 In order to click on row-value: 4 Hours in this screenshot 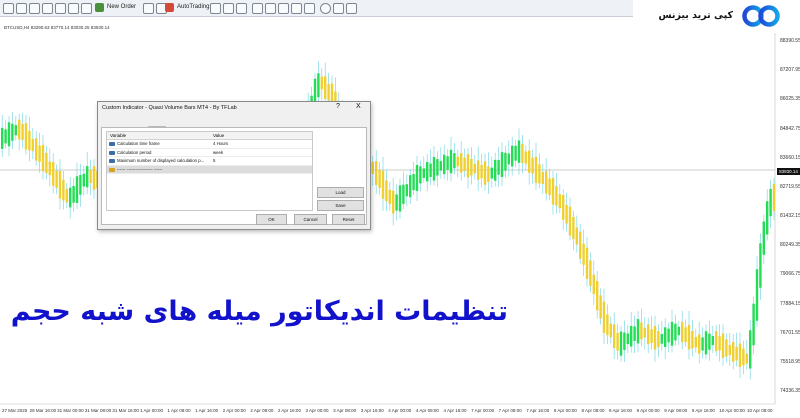, I will do `click(220, 144)`.